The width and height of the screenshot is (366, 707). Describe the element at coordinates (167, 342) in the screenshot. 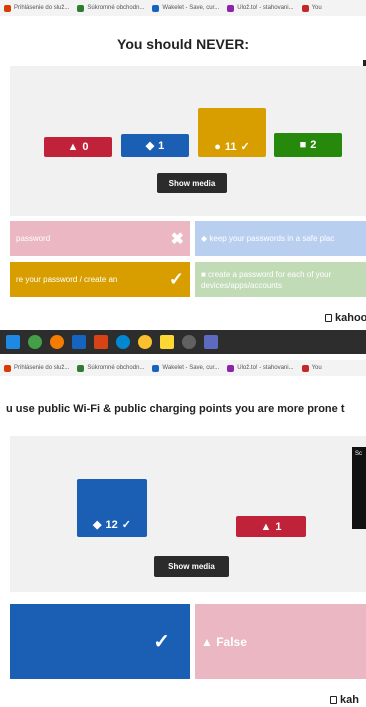

I see `folder-icon` at that location.